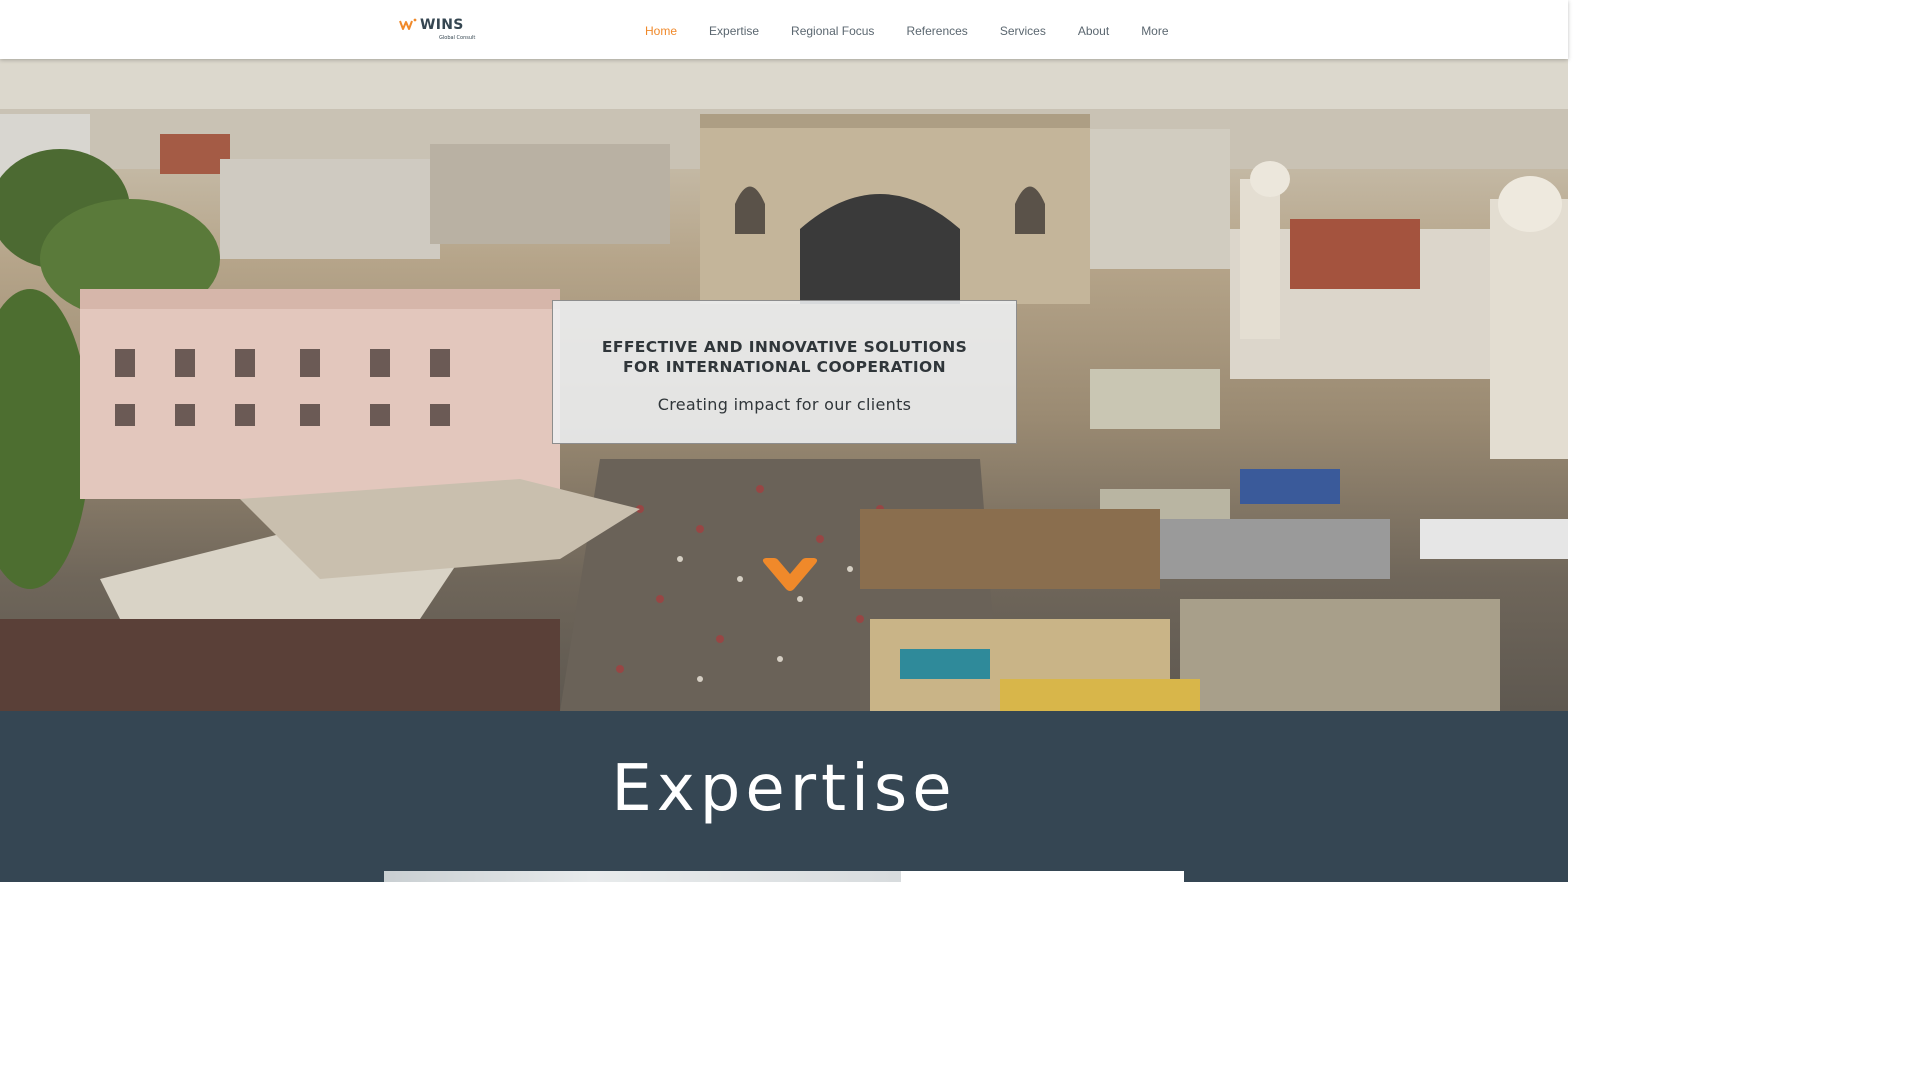 Image resolution: width=1920 pixels, height=1080 pixels. I want to click on expertise-section: Expertise, so click(784, 796).